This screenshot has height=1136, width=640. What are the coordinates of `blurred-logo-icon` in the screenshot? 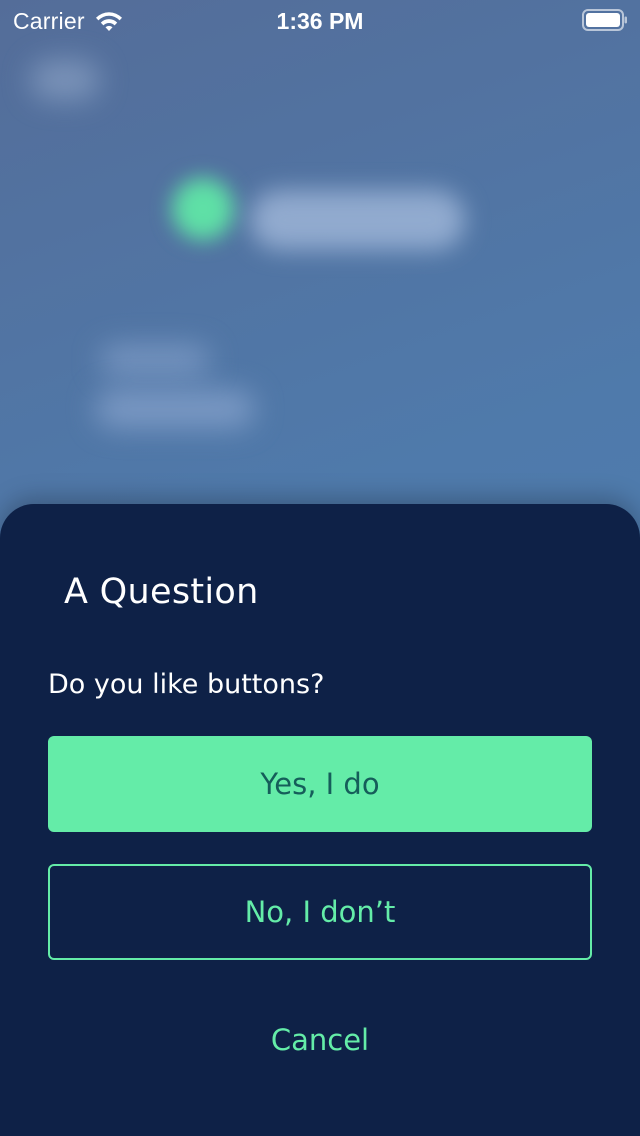 It's located at (203, 209).